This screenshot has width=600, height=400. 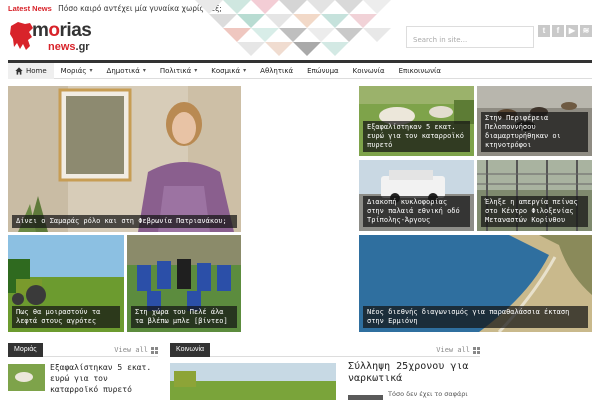 What do you see at coordinates (325, 350) in the screenshot?
I see `section-header-koinonia: Κοινωνία View all` at bounding box center [325, 350].